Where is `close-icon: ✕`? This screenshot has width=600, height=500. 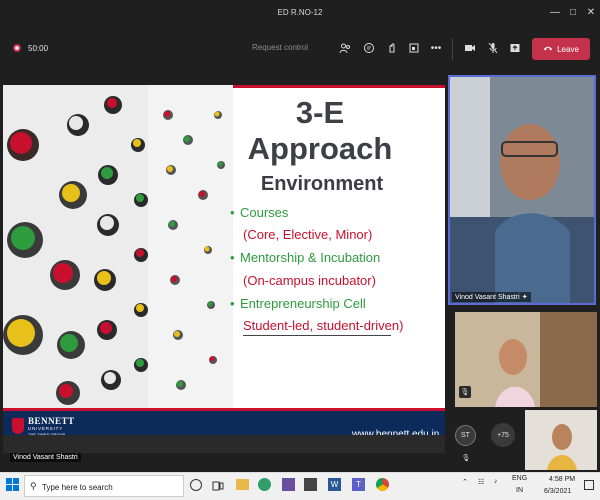 close-icon: ✕ is located at coordinates (591, 13).